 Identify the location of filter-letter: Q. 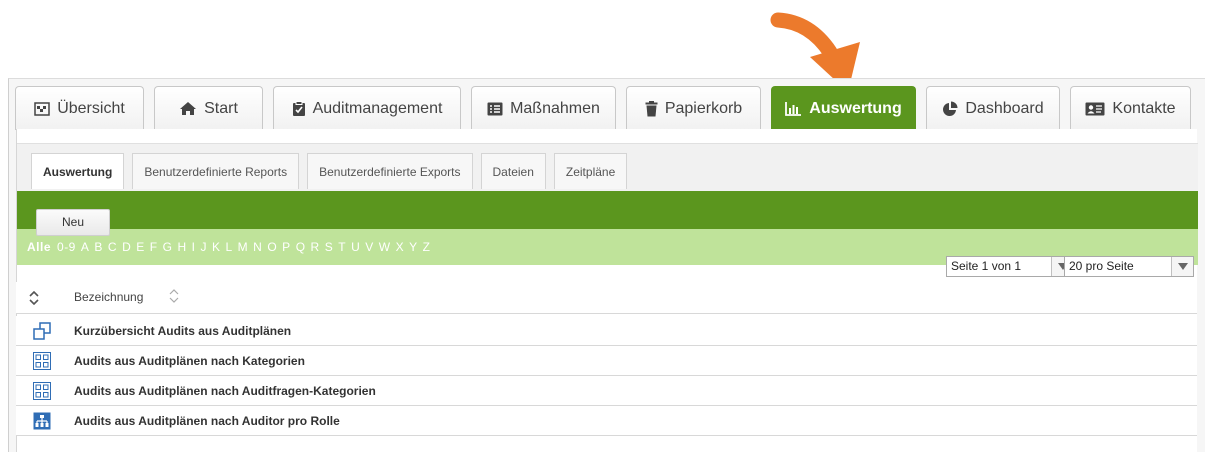
(301, 247).